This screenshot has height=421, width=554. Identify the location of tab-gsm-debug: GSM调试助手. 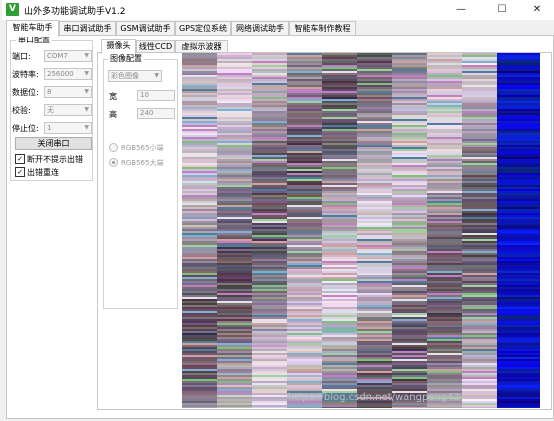
(145, 28).